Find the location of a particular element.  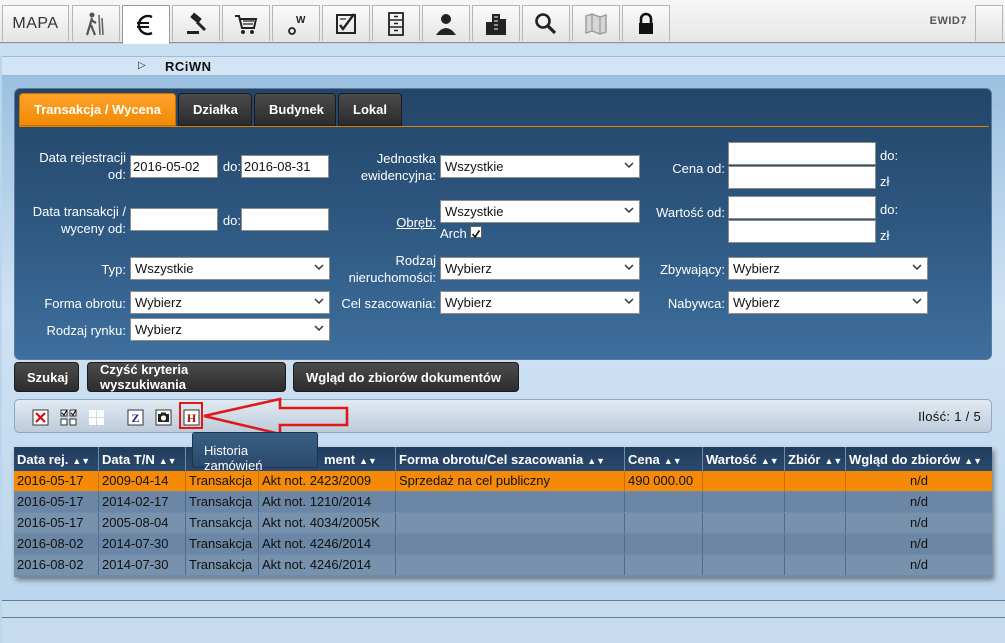

grid-icon is located at coordinates (96, 417).